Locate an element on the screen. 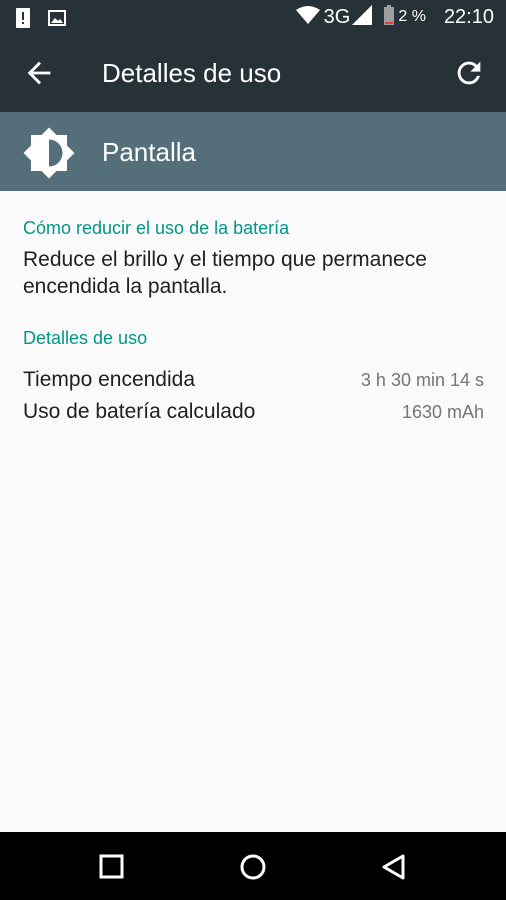 The image size is (506, 900). usage-title: Detalles de uso is located at coordinates (85, 338).